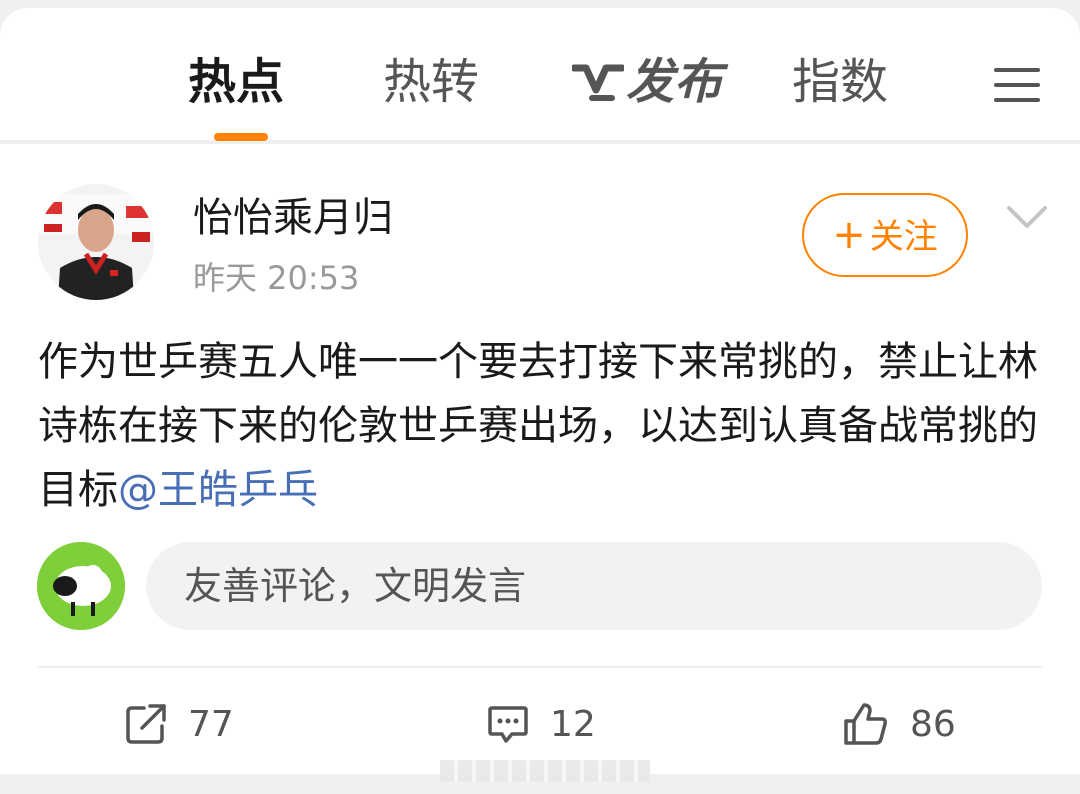 The height and width of the screenshot is (794, 1080). I want to click on follow-button: + 关注, so click(885, 235).